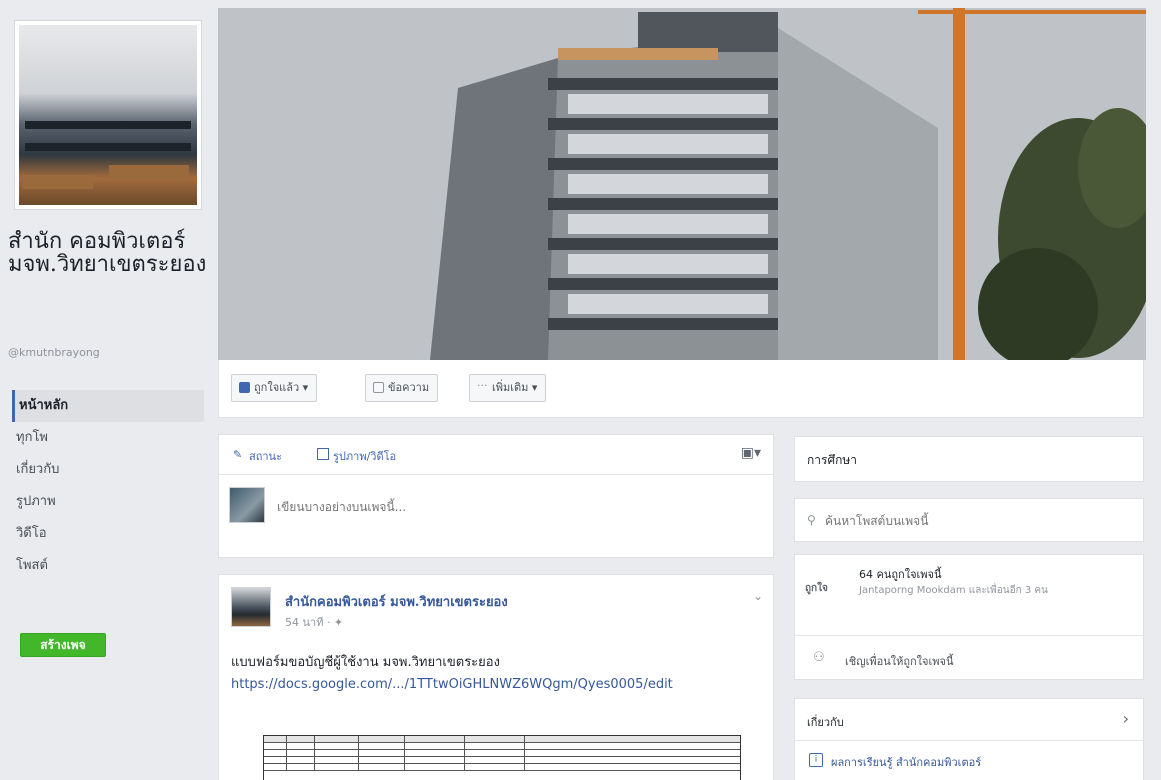 The image size is (1161, 780). What do you see at coordinates (751, 453) in the screenshot?
I see `post-as-icon: ▣▾` at bounding box center [751, 453].